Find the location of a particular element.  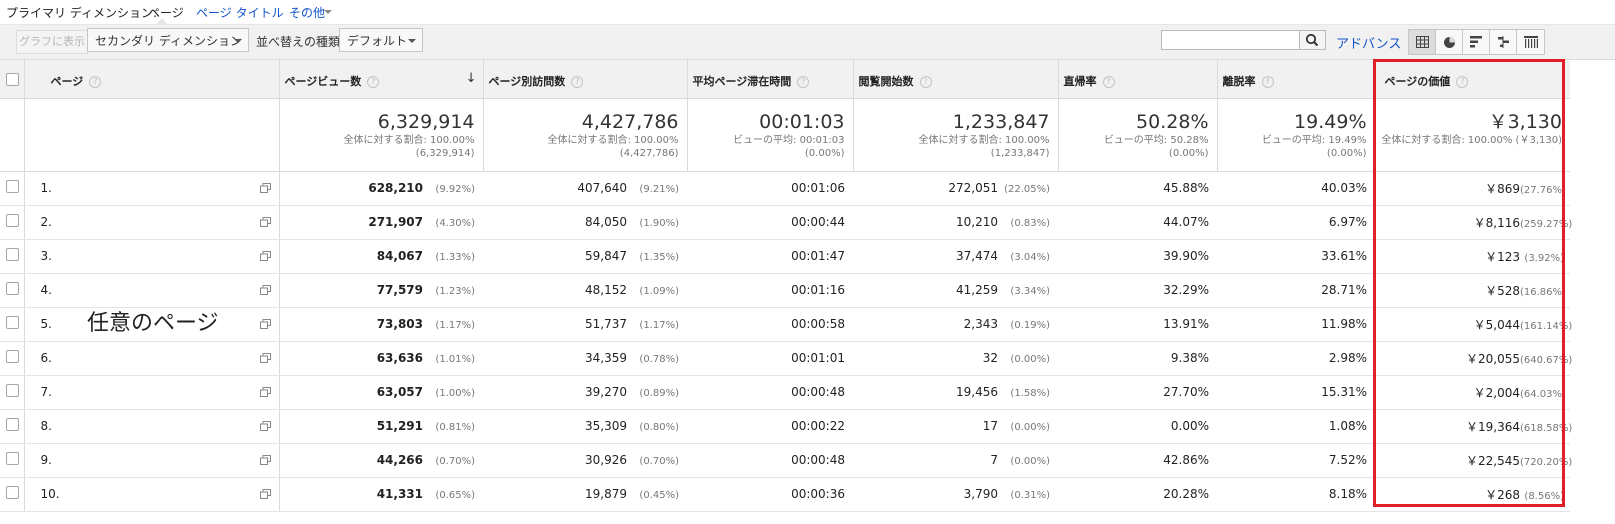

col-header-unique-pageviews: ページ別訪問数? is located at coordinates (585, 79).